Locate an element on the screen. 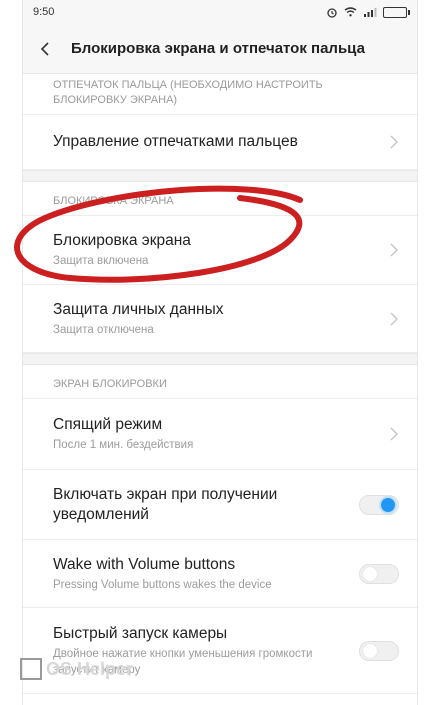  row-privacy-protection: Защита личных данных Защита отключена is located at coordinates (220, 319).